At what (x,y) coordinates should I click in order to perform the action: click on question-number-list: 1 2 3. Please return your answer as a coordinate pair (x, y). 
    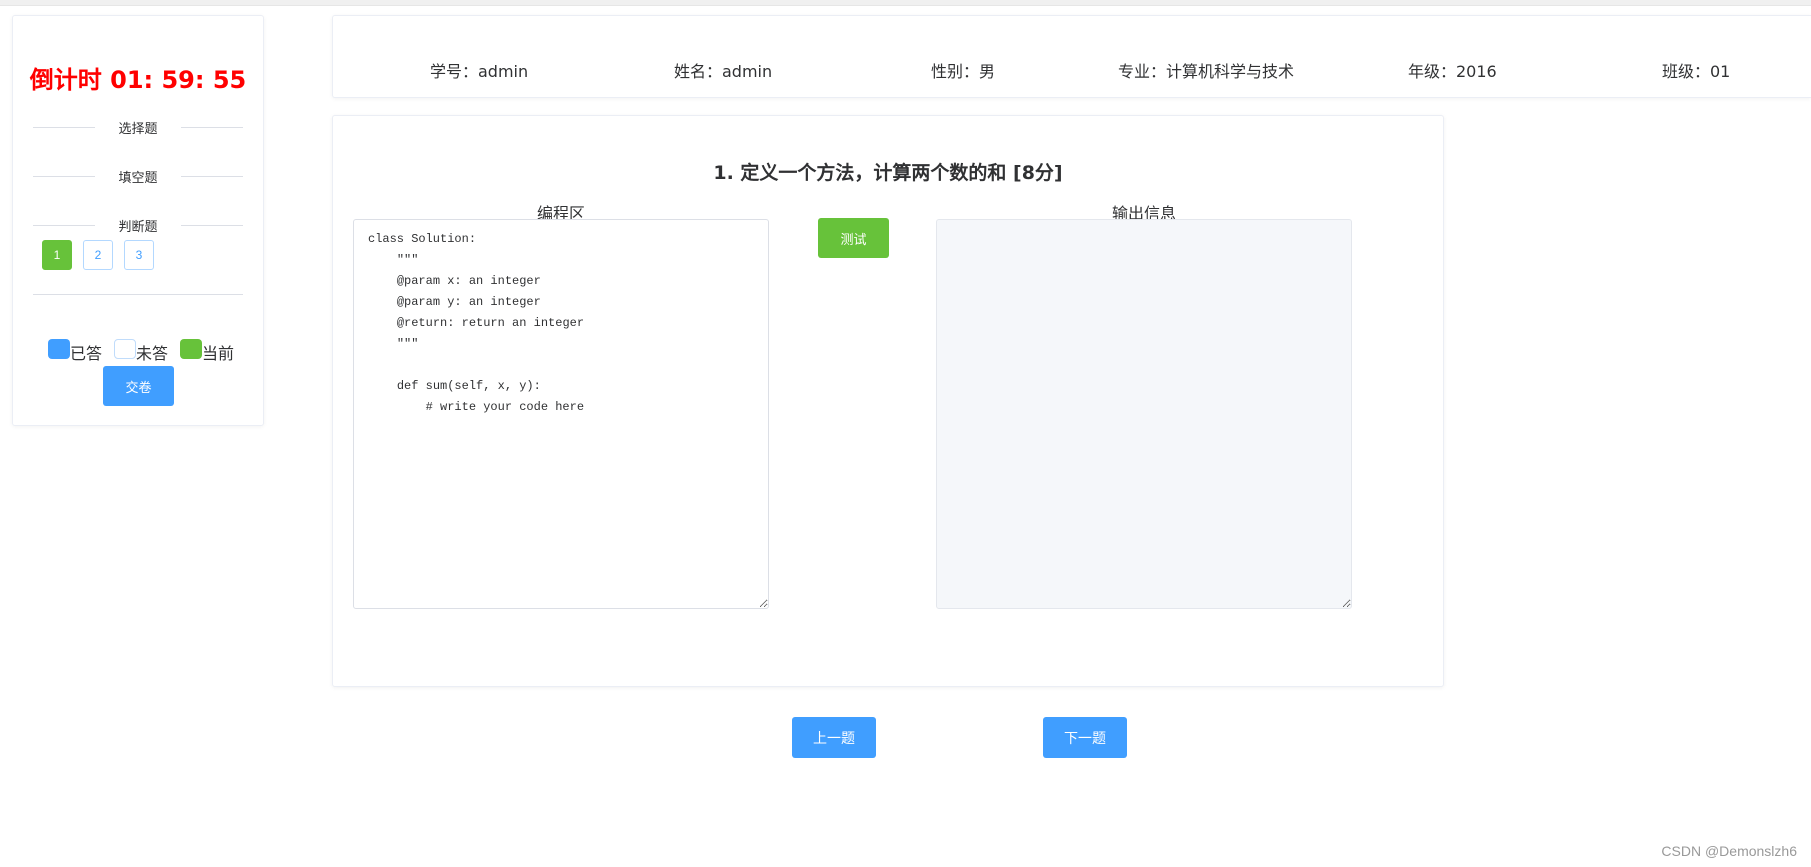
    Looking at the image, I should click on (98, 255).